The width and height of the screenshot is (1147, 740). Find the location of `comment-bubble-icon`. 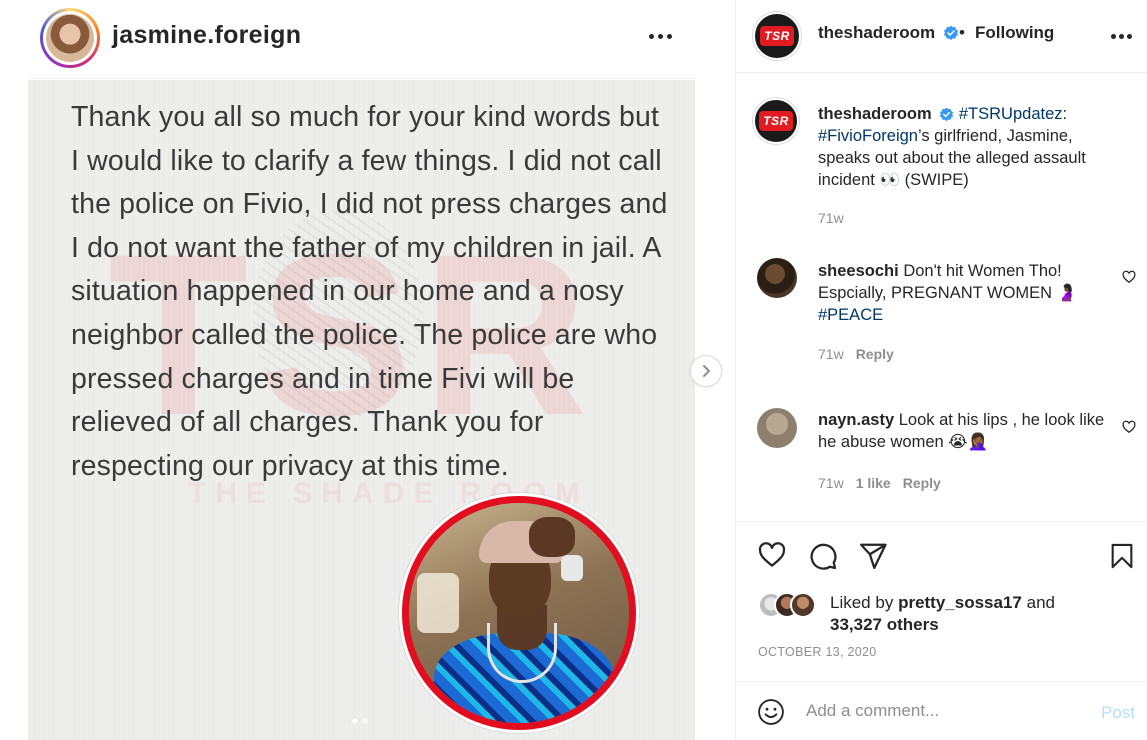

comment-bubble-icon is located at coordinates (823, 556).